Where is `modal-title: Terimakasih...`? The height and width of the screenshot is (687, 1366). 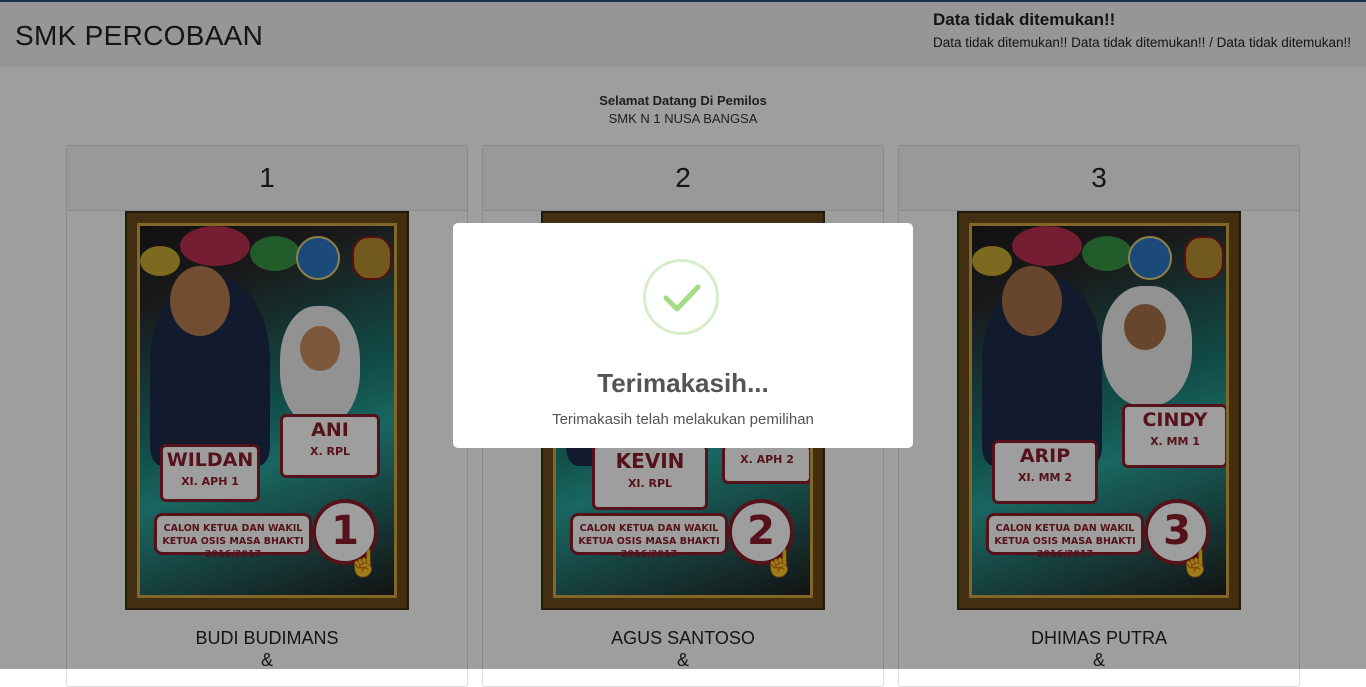 modal-title: Terimakasih... is located at coordinates (683, 383).